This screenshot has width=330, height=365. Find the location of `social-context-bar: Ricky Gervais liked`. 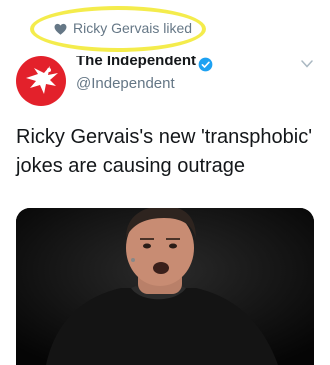

social-context-bar: Ricky Gervais liked is located at coordinates (165, 26).